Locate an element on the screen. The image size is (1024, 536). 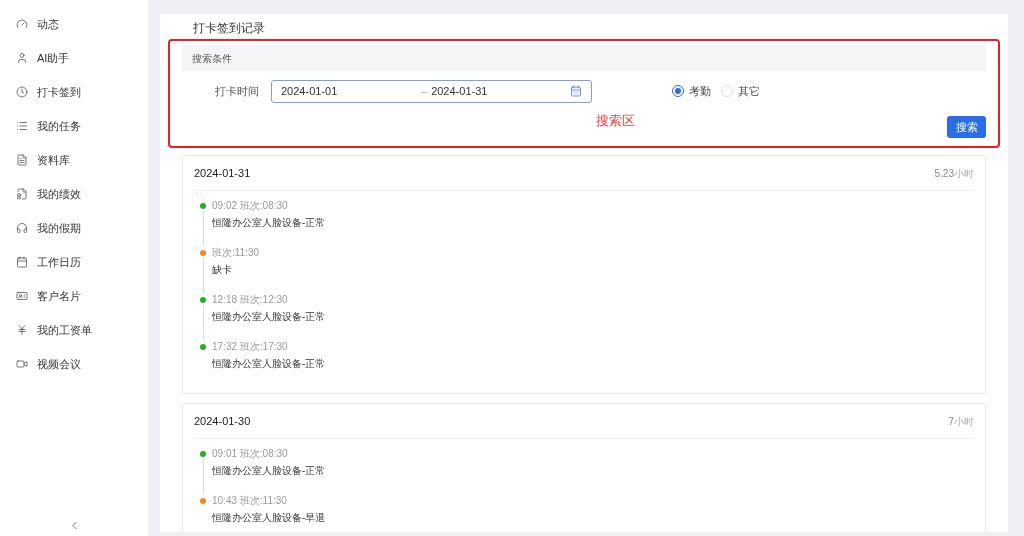
headphones-icon is located at coordinates (22, 228).